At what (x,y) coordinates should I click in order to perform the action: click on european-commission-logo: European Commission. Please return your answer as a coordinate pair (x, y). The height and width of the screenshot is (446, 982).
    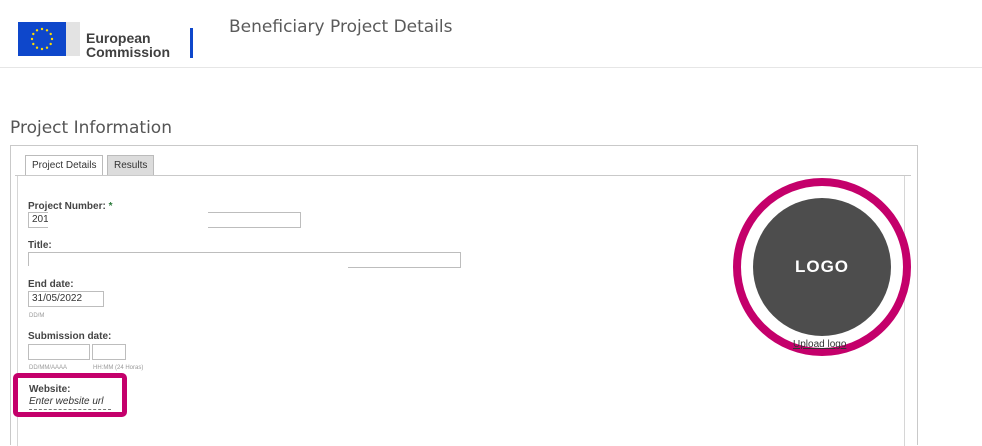
    Looking at the image, I should click on (108, 44).